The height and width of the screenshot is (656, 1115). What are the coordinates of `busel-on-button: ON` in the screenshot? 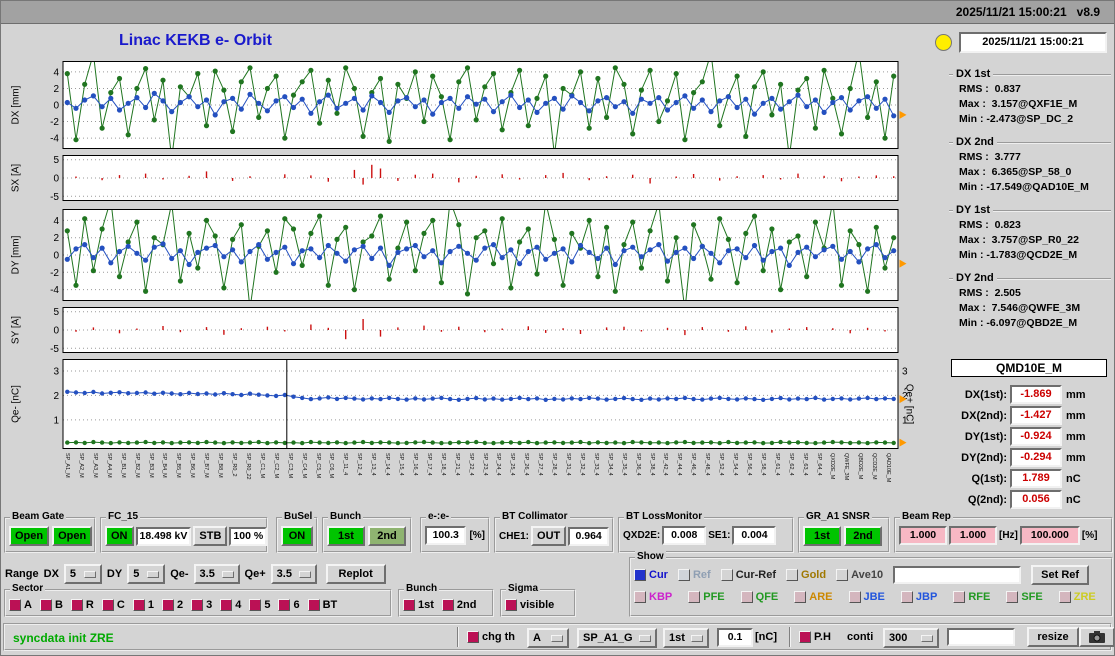 It's located at (297, 536).